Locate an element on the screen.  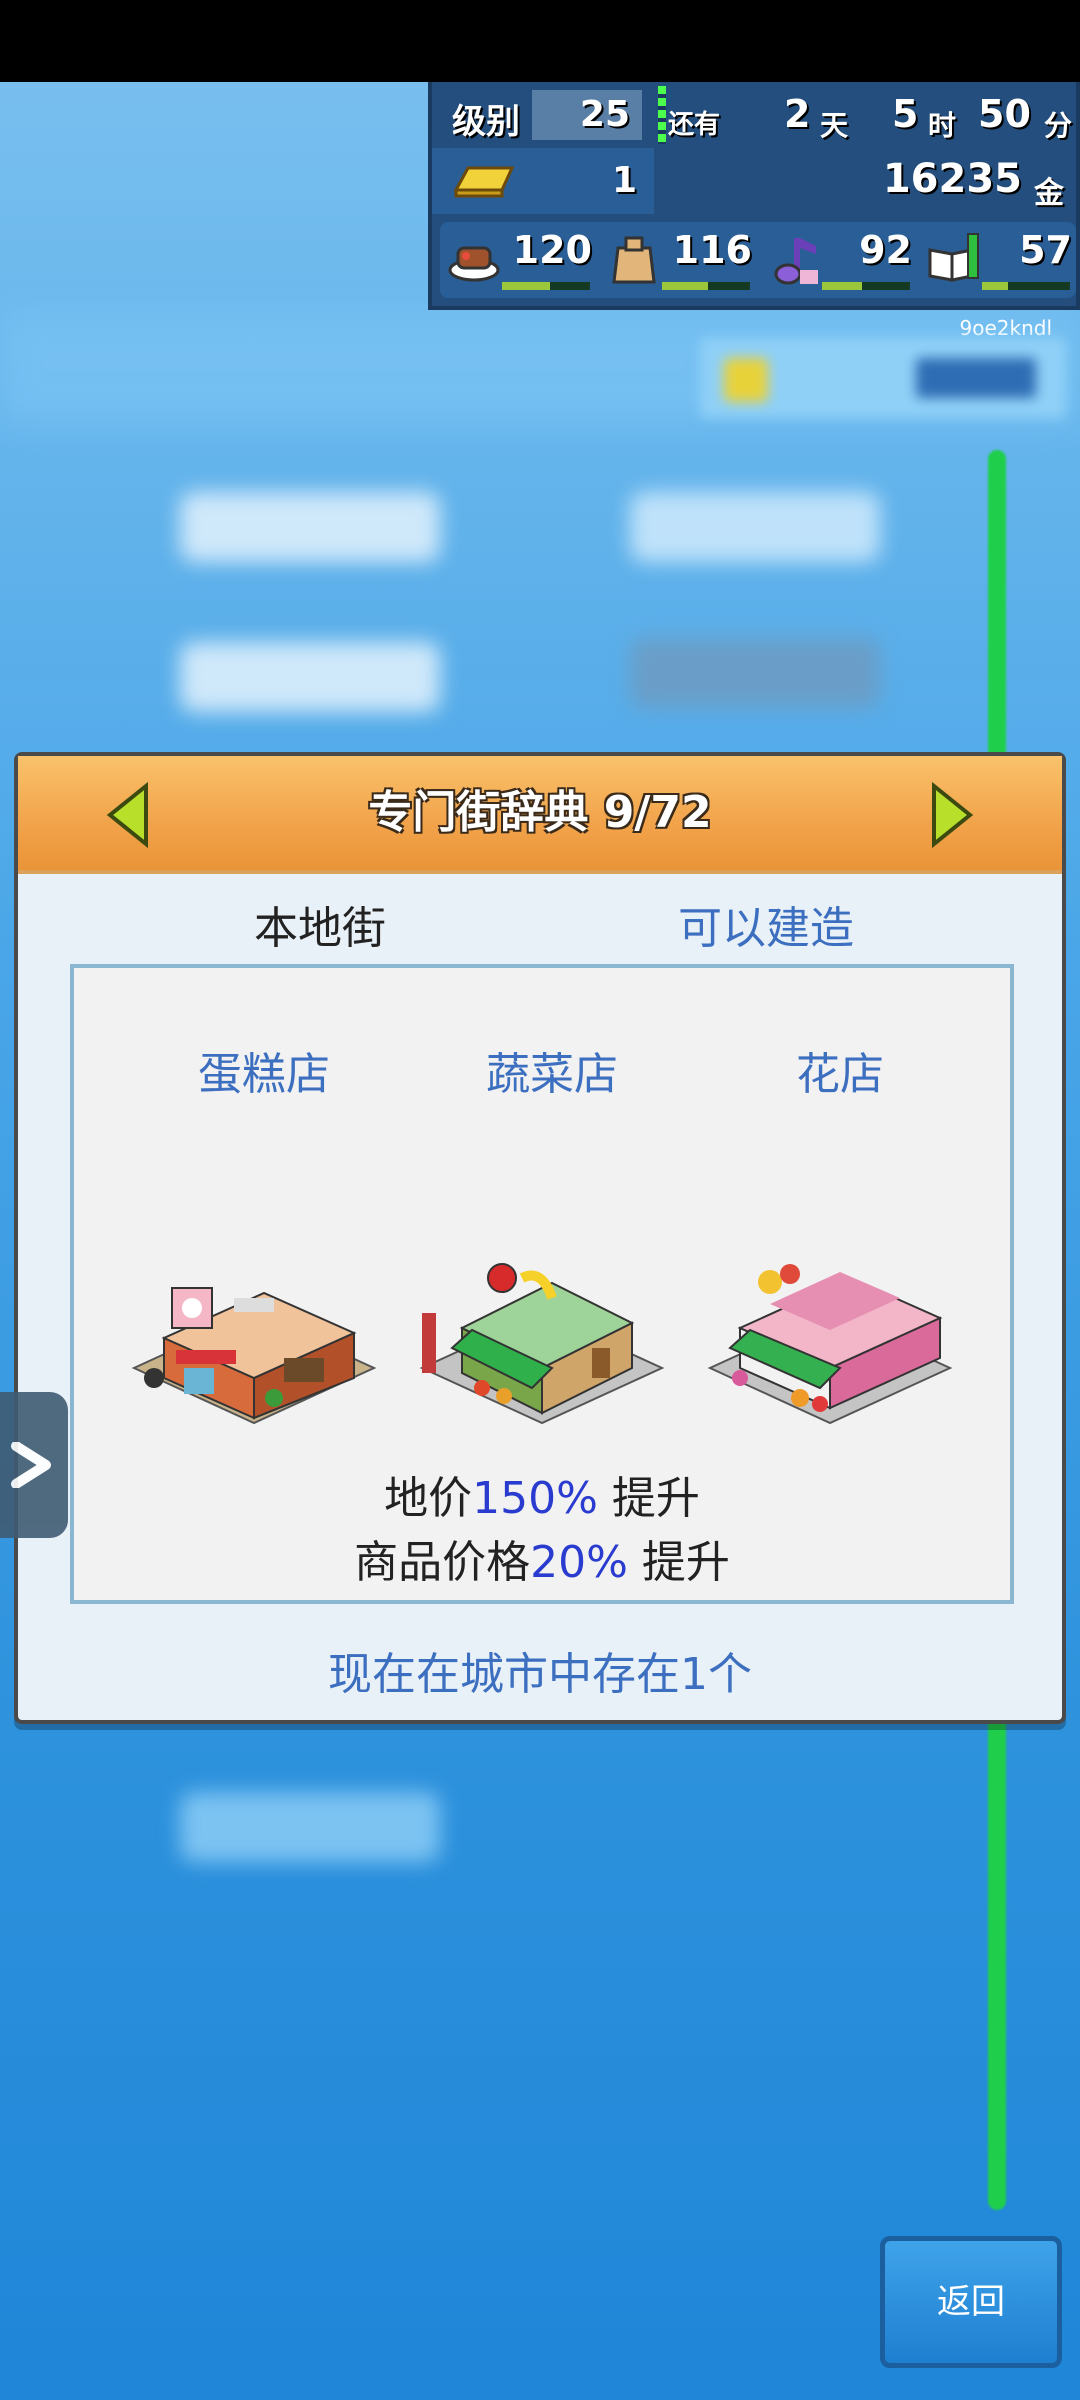
hours-unit: 时 is located at coordinates (942, 125).